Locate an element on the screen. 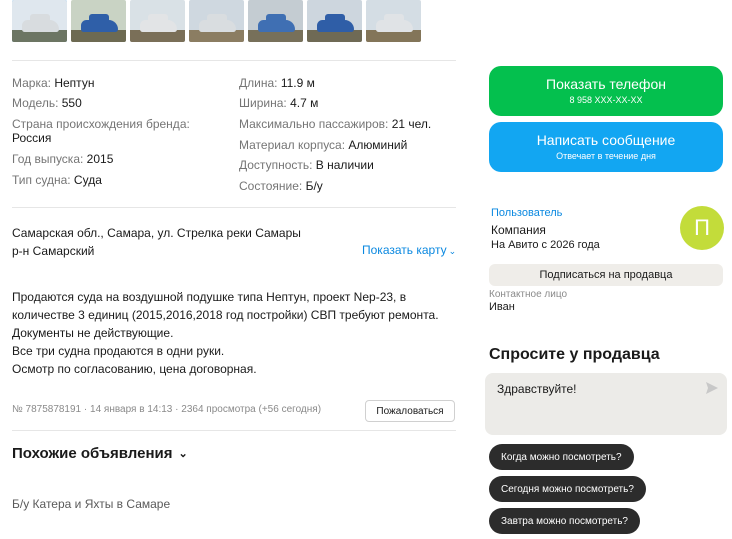 This screenshot has height=539, width=732. description-line: Все три судна продаются в одни руки. is located at coordinates (118, 351).